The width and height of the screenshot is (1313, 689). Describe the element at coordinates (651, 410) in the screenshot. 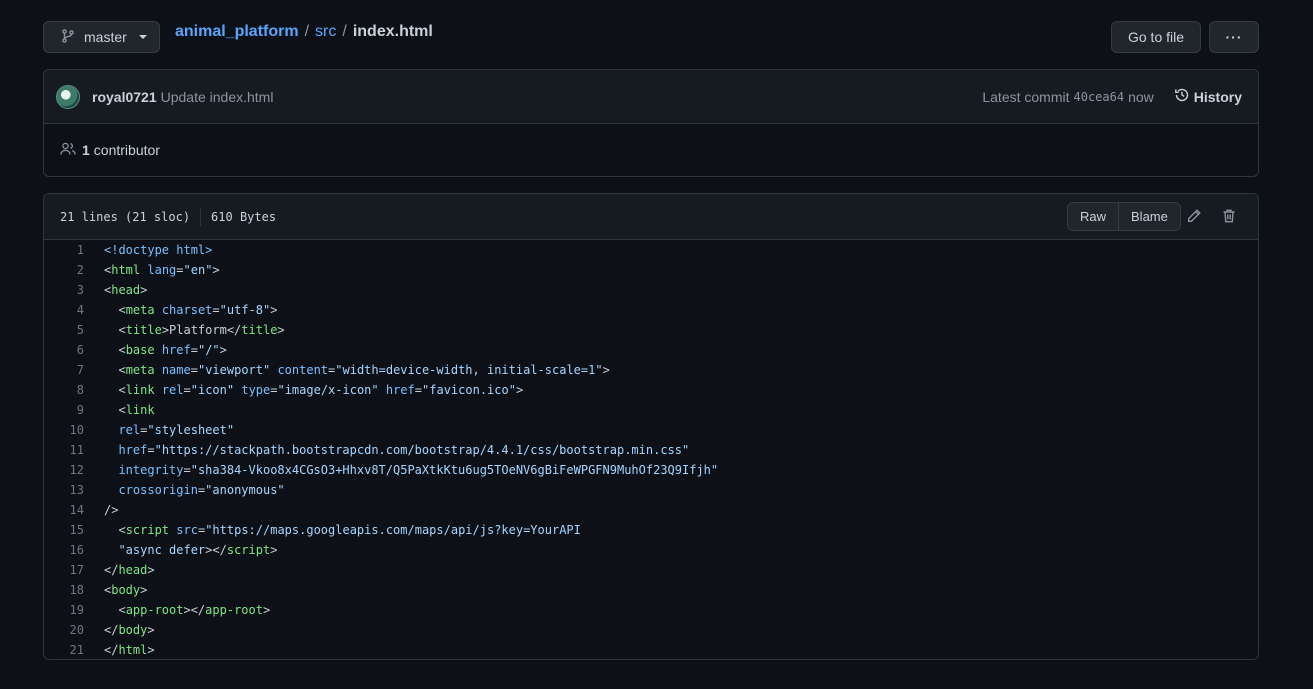

I see `code-line: 9 <link` at that location.